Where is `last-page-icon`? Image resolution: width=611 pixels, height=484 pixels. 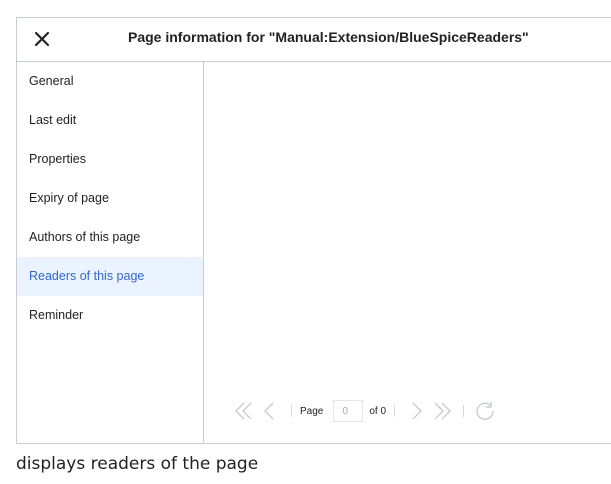 last-page-icon is located at coordinates (443, 411).